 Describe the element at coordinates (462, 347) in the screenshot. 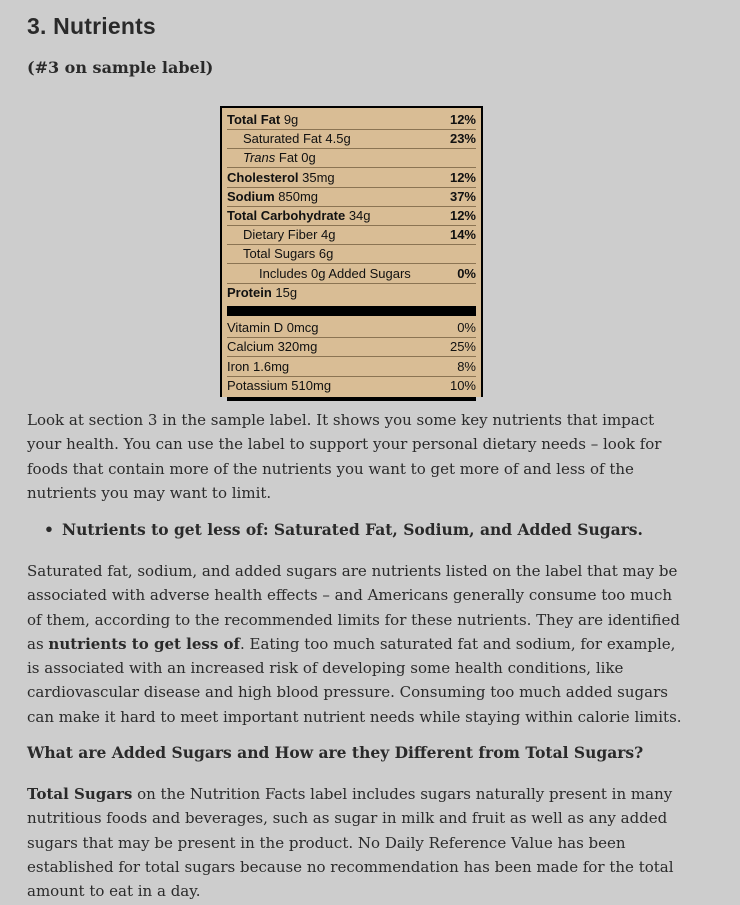

I see `label-vitamin-percent: 25%` at that location.